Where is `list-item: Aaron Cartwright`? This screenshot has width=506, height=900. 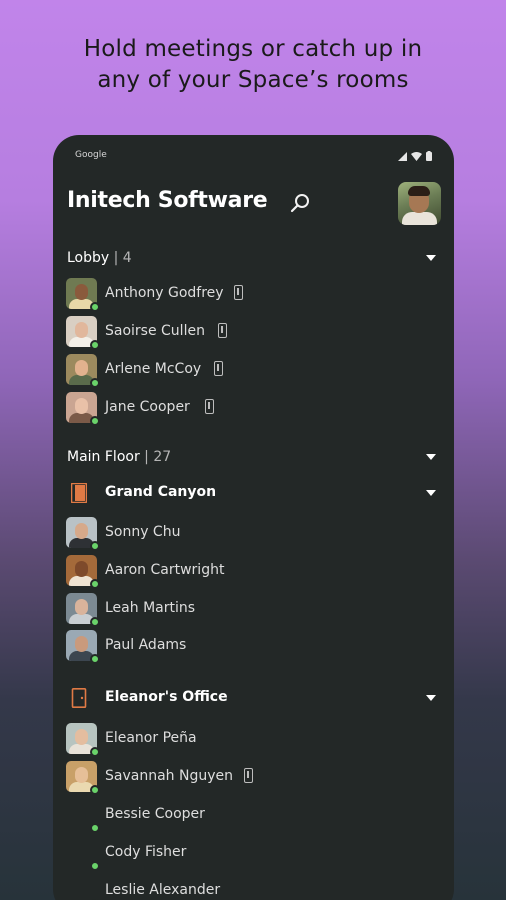
list-item: Aaron Cartwright is located at coordinates (216, 572).